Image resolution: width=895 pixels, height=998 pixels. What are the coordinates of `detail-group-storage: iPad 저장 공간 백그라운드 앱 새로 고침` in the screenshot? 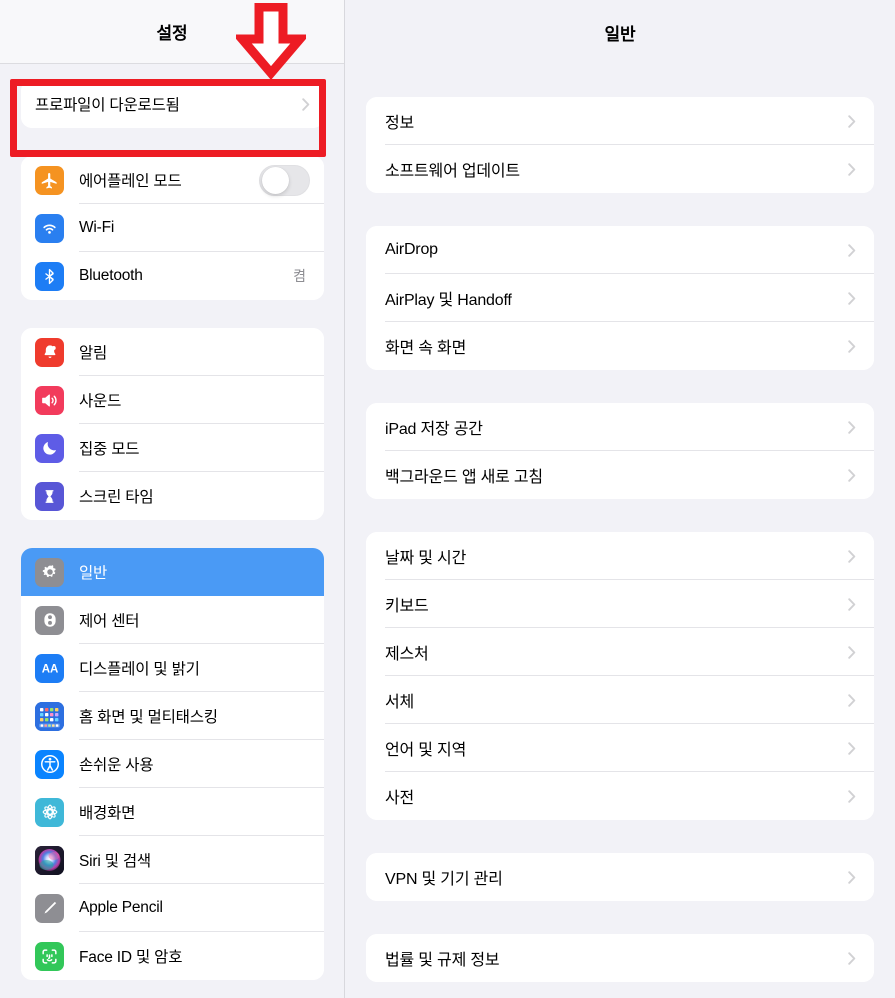 It's located at (620, 451).